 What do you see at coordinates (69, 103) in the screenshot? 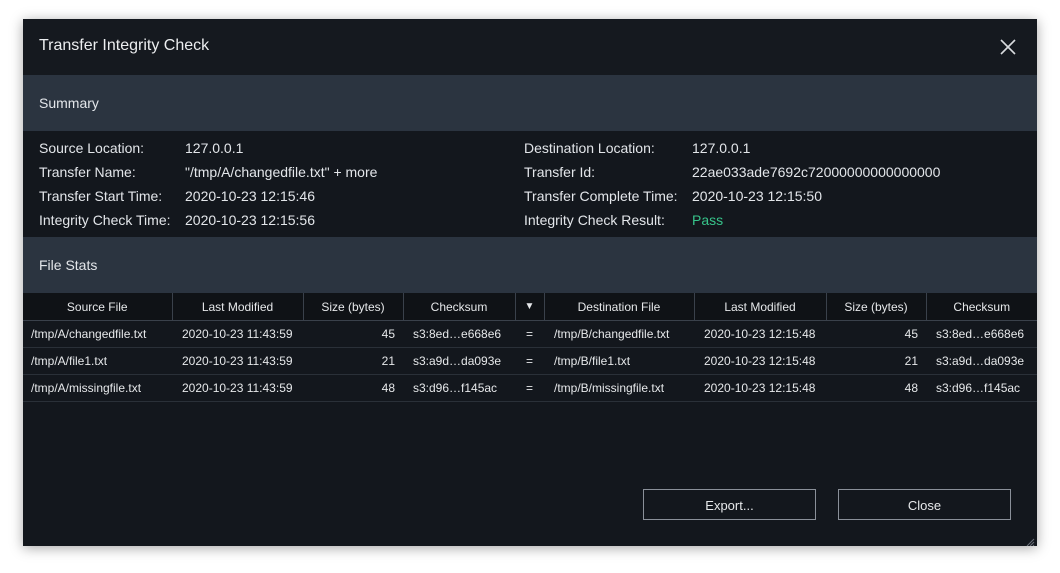
I see `summary-heading: Summary` at bounding box center [69, 103].